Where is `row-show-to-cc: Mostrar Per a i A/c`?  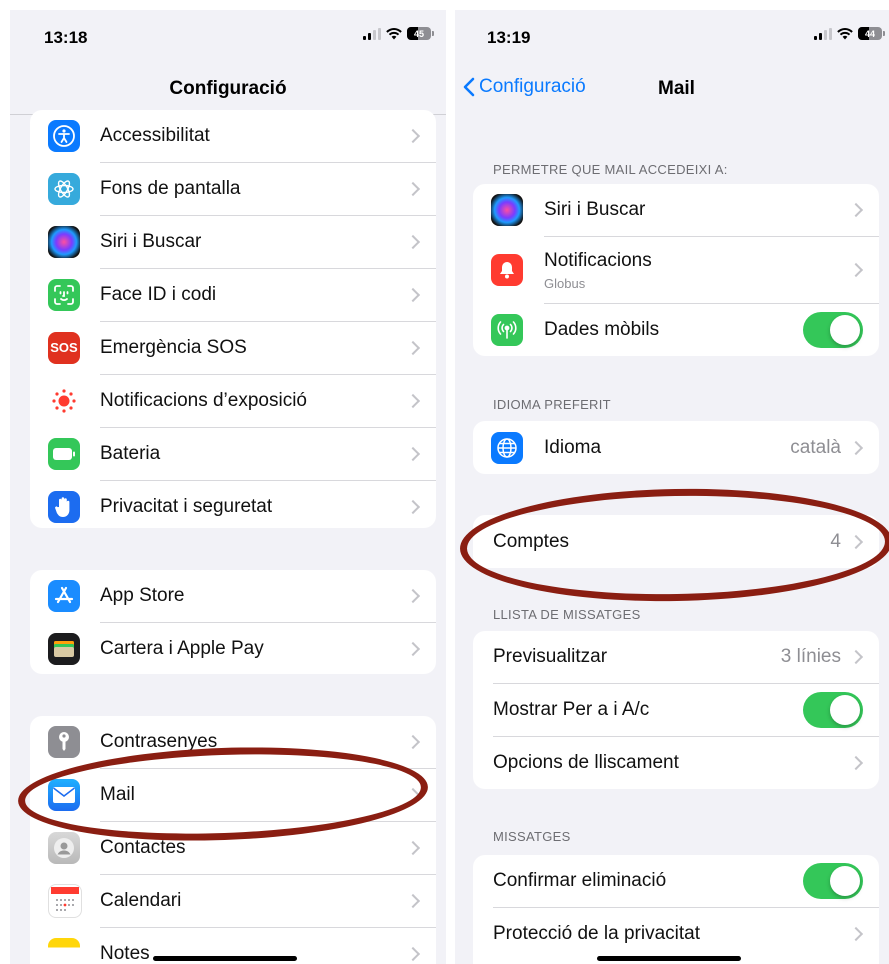 row-show-to-cc: Mostrar Per a i A/c is located at coordinates (676, 710).